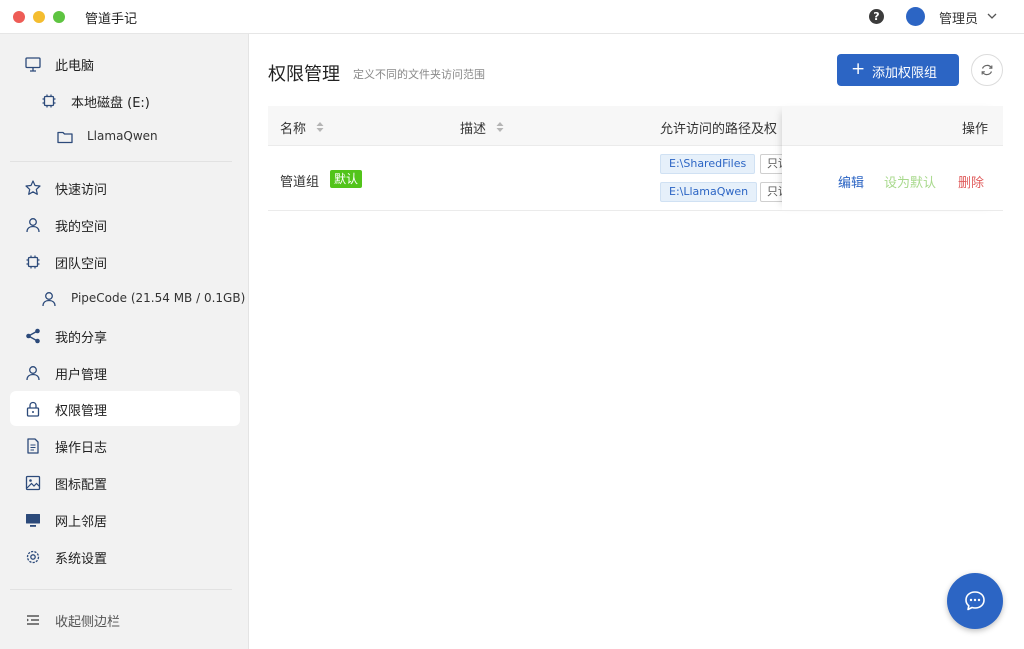 The height and width of the screenshot is (649, 1024). What do you see at coordinates (346, 179) in the screenshot?
I see `default-badge: 默认` at bounding box center [346, 179].